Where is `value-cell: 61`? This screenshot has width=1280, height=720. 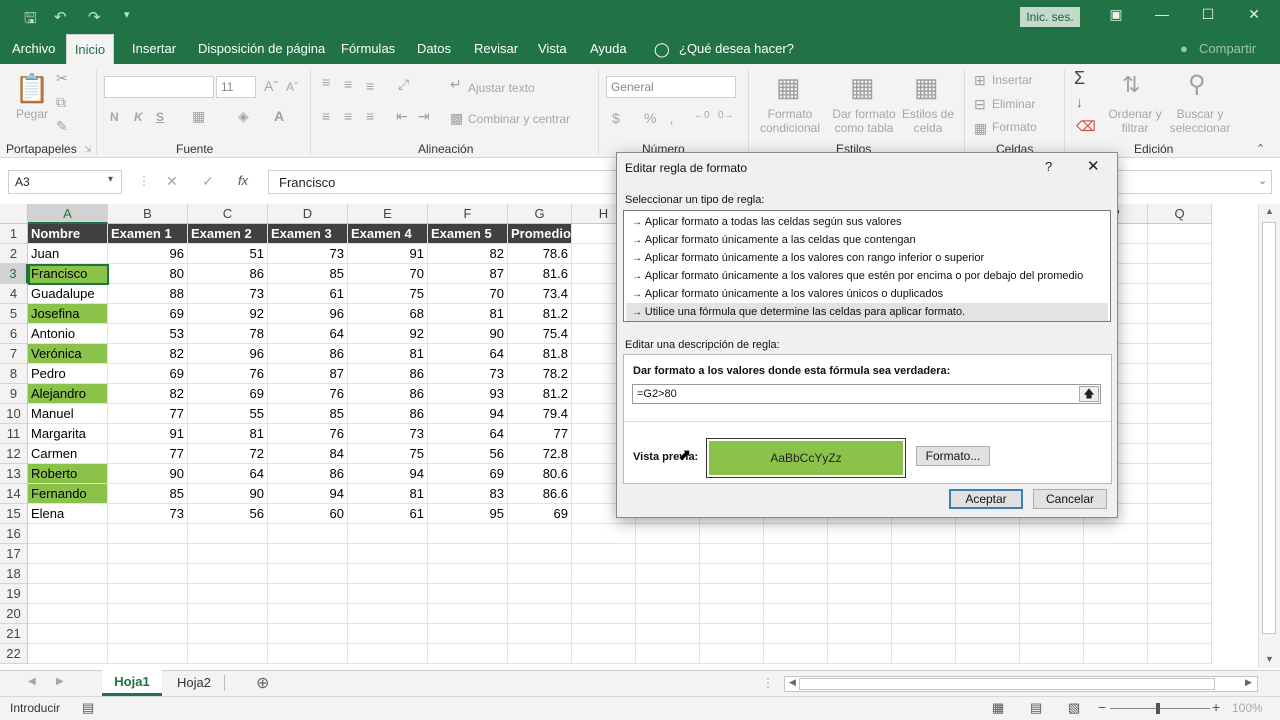
value-cell: 61 is located at coordinates (388, 514).